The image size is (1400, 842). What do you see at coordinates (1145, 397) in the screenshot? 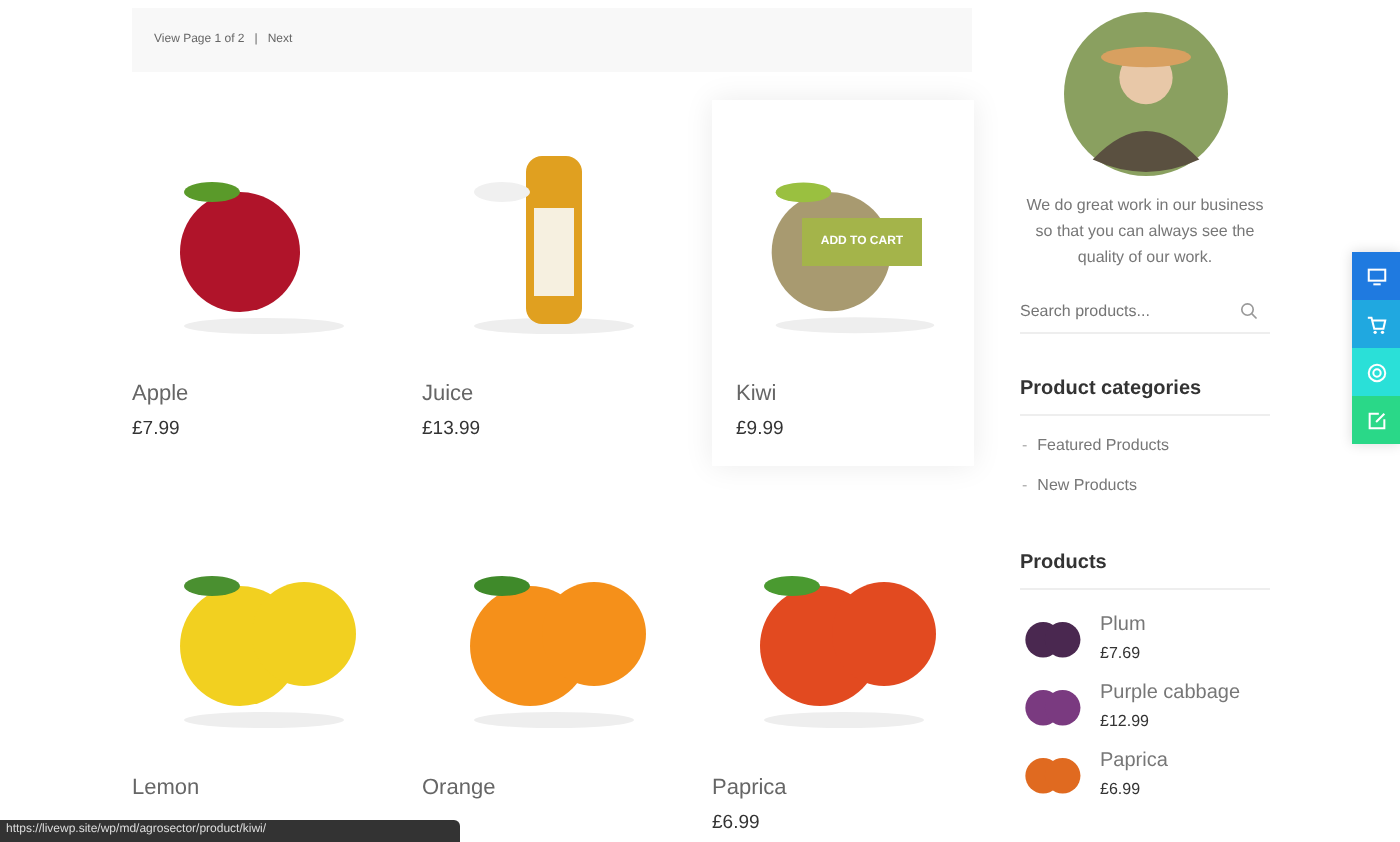
I see `widget-title: Product categories` at bounding box center [1145, 397].